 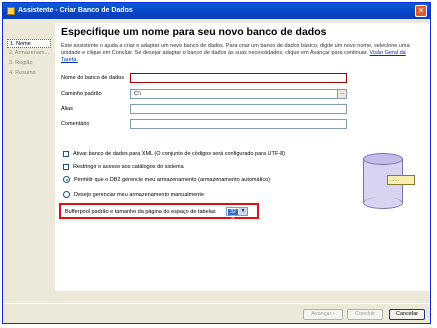 What do you see at coordinates (29, 43) in the screenshot?
I see `step-nome: 1. Nome` at bounding box center [29, 43].